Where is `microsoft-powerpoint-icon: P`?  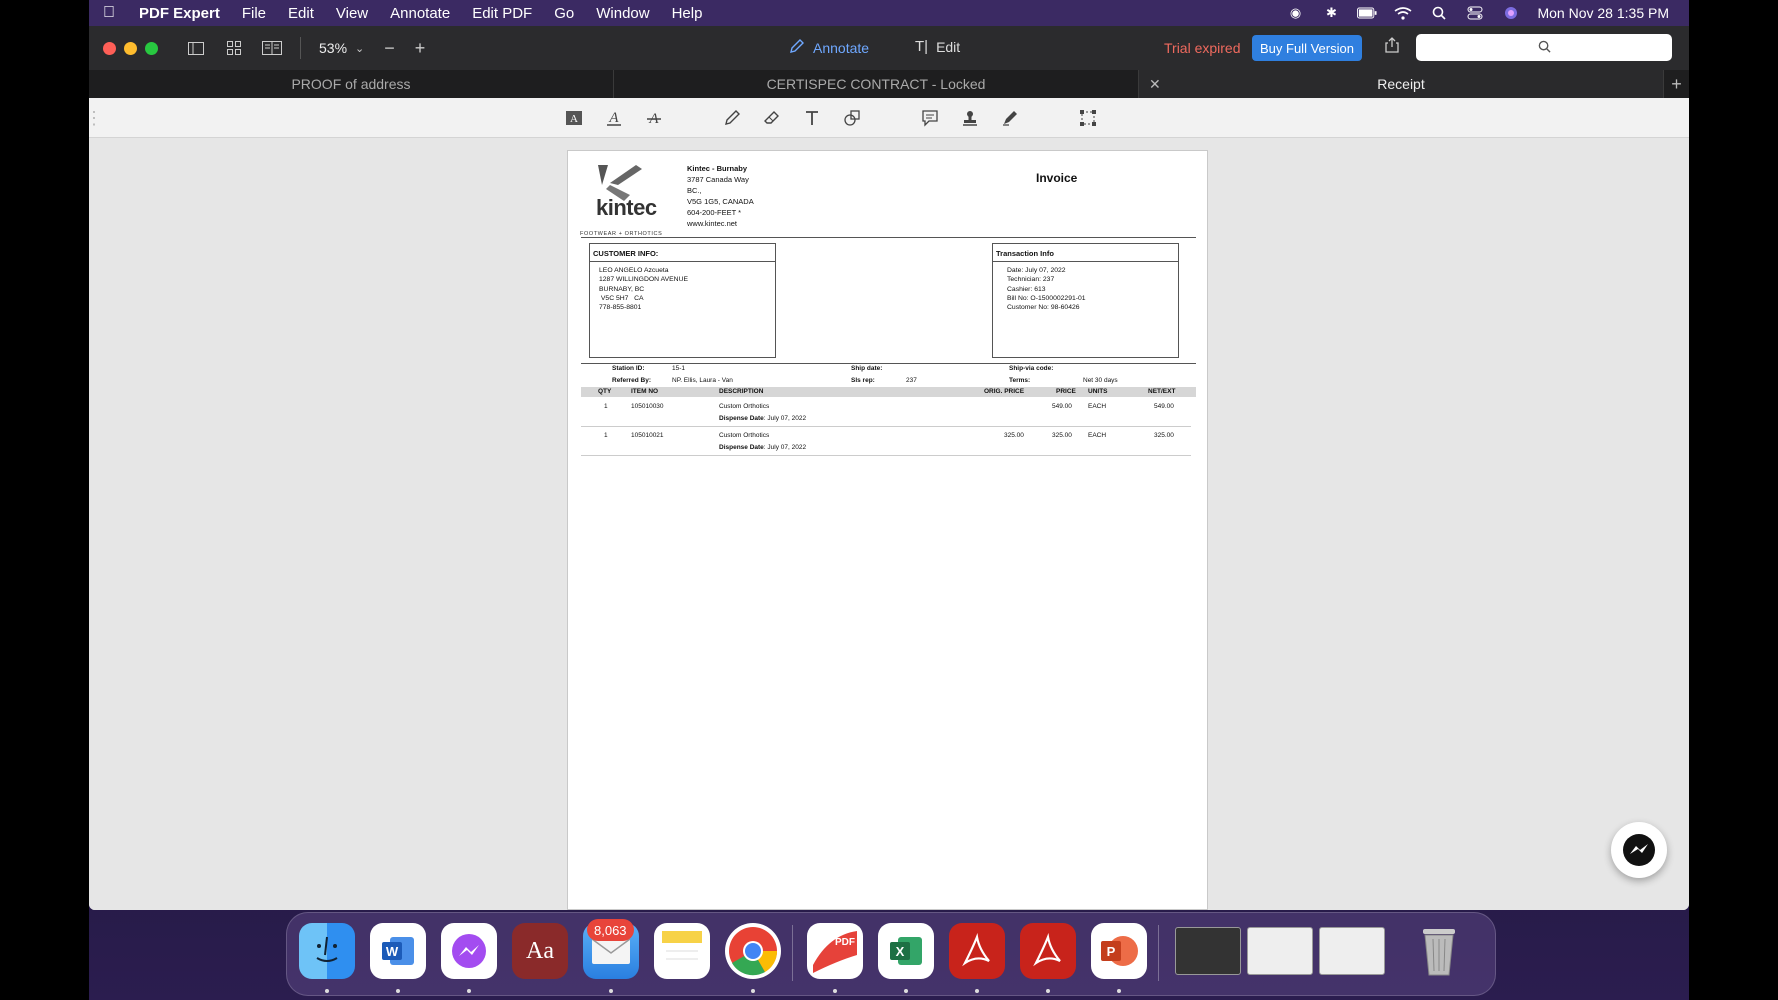
microsoft-powerpoint-icon: P is located at coordinates (1119, 951).